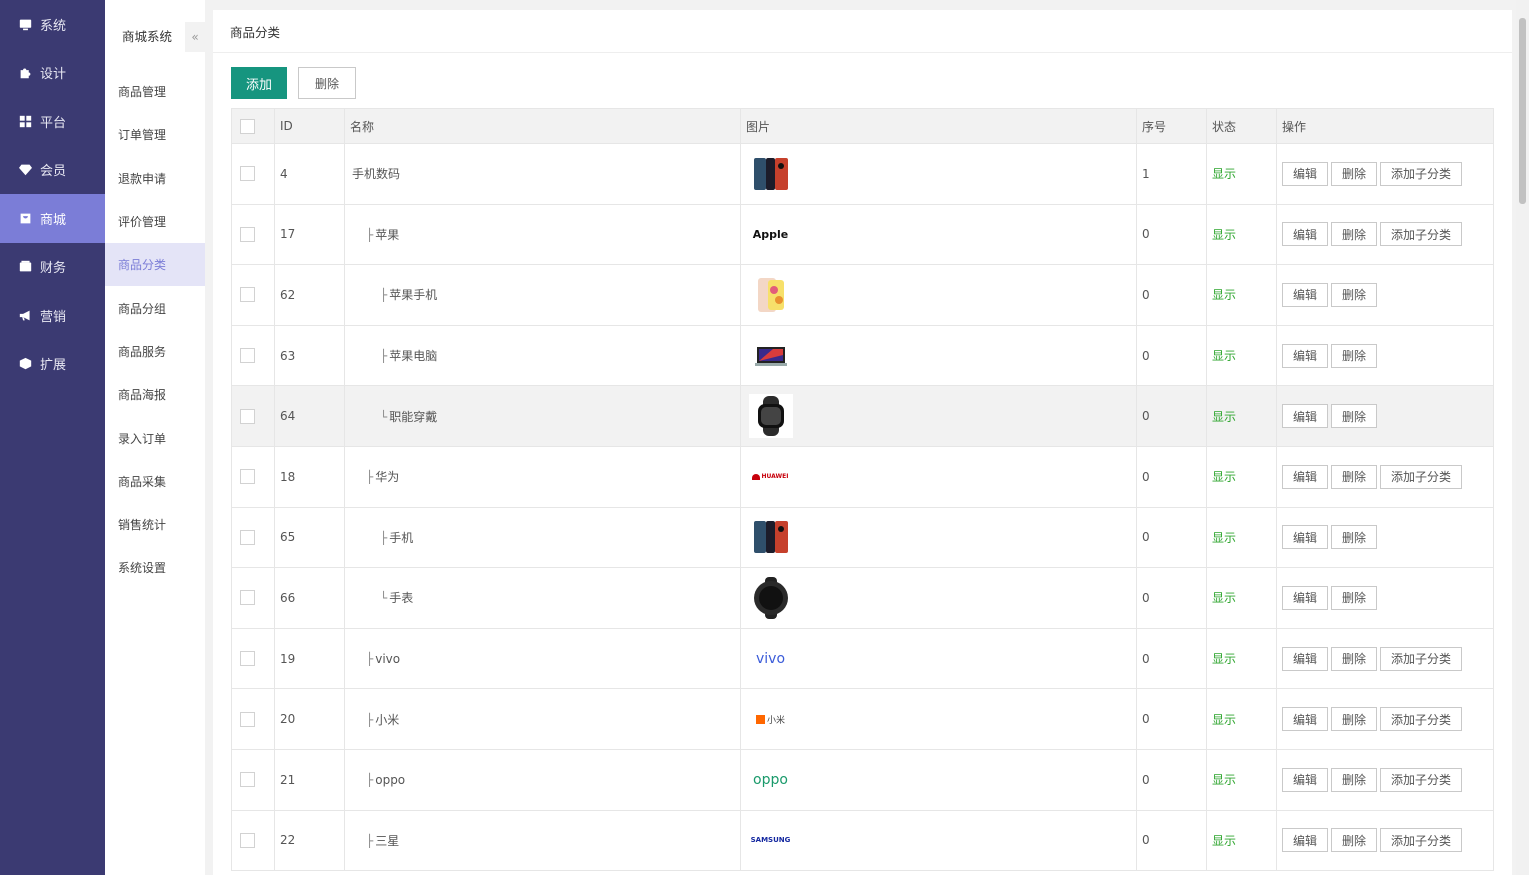 The height and width of the screenshot is (875, 1529). I want to click on sidebar-item-label: 系统, so click(53, 26).